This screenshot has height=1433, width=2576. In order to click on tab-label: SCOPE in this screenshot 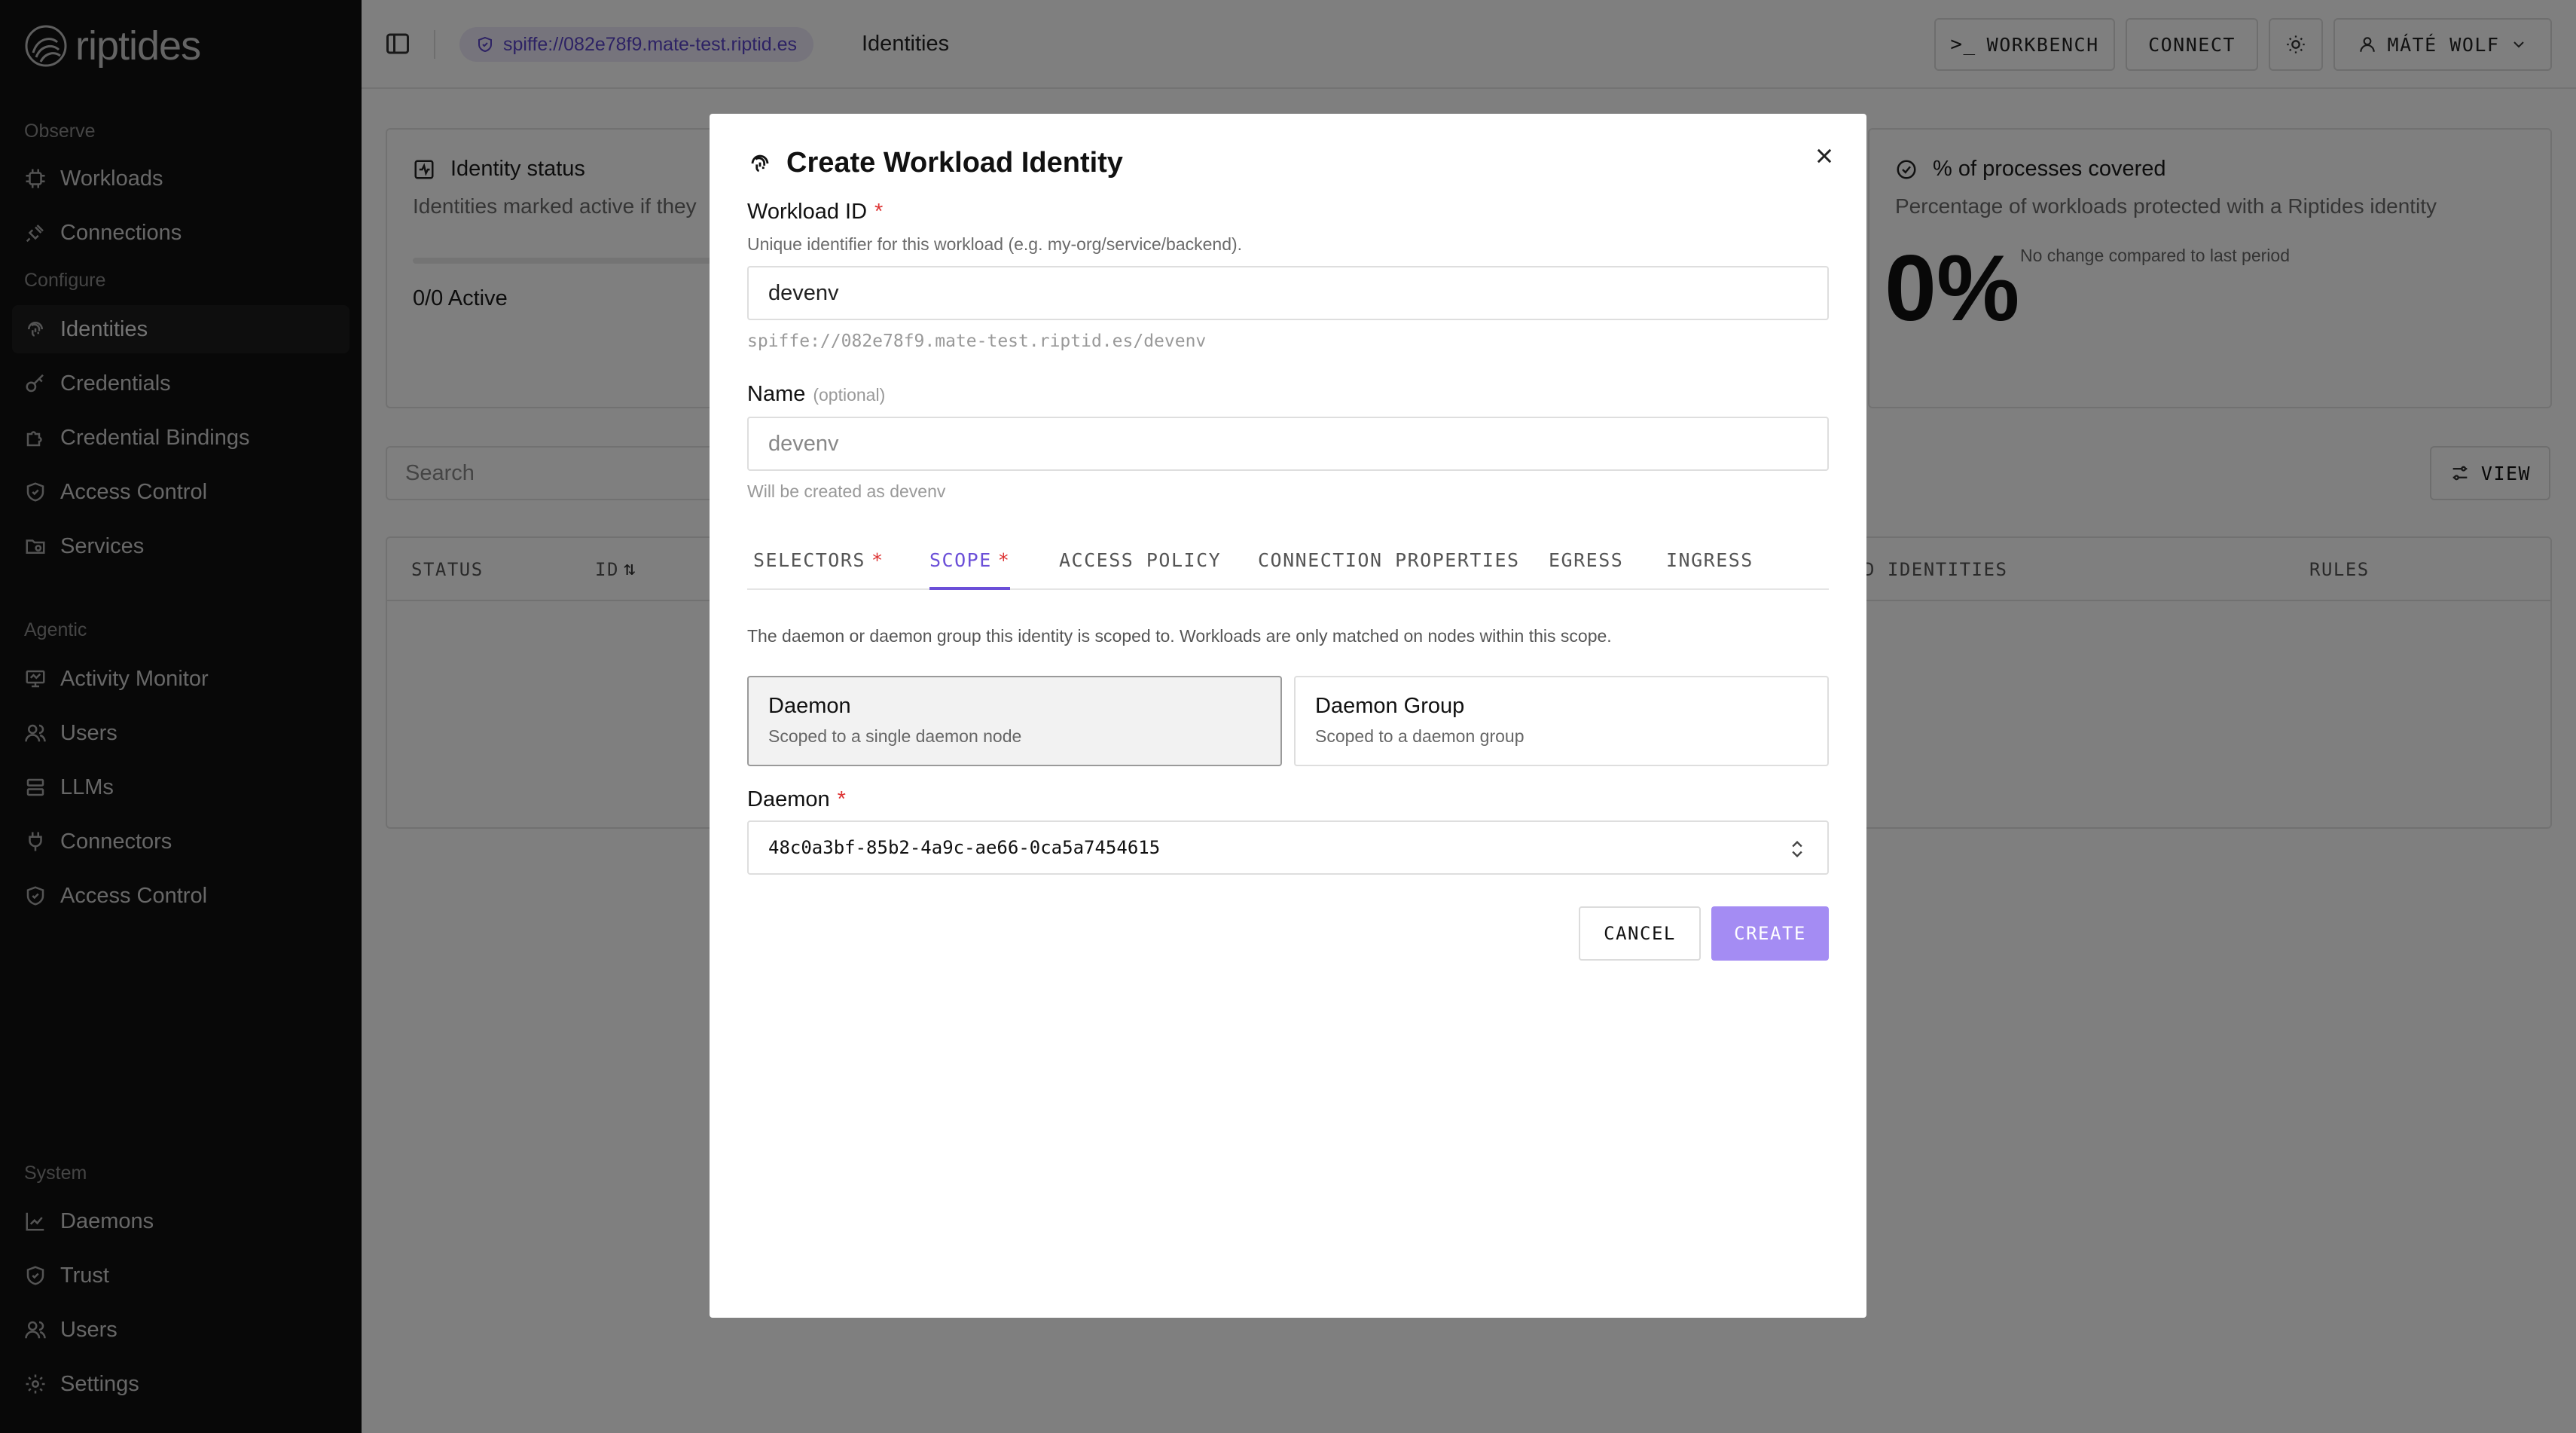, I will do `click(961, 560)`.